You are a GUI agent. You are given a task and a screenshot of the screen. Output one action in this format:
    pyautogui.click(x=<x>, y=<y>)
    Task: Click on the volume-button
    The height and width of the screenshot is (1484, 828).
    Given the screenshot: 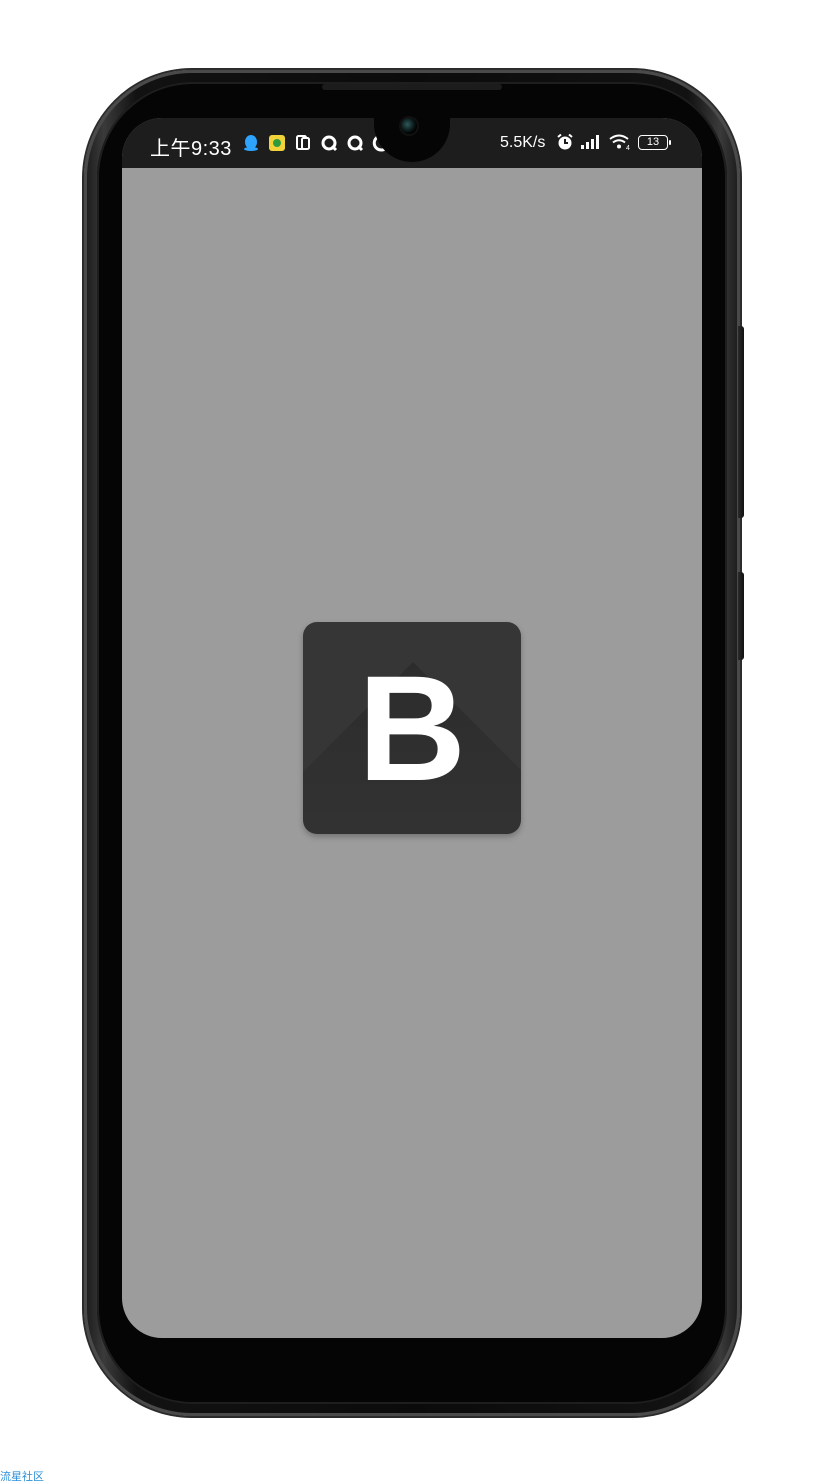 What is the action you would take?
    pyautogui.click(x=741, y=422)
    